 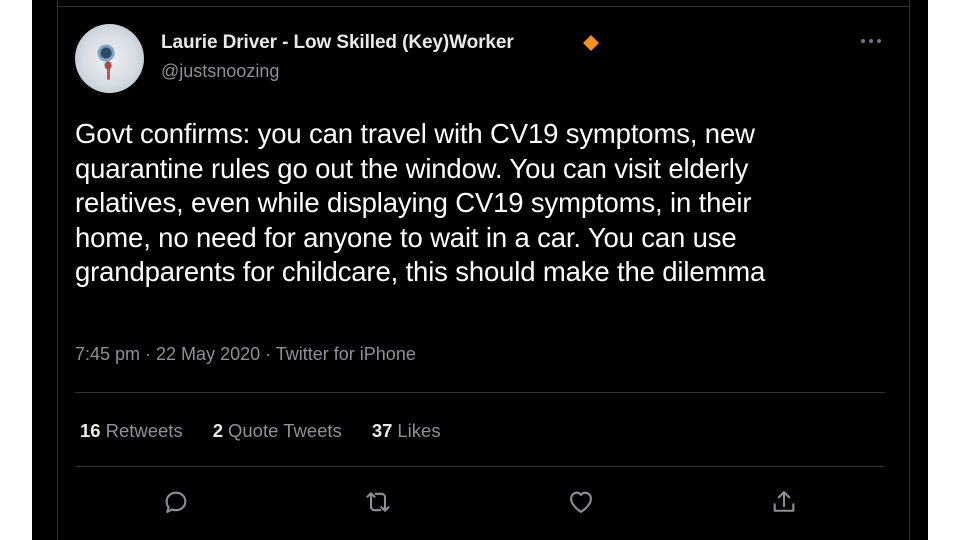 What do you see at coordinates (217, 430) in the screenshot?
I see `quote-tweets-count: 2` at bounding box center [217, 430].